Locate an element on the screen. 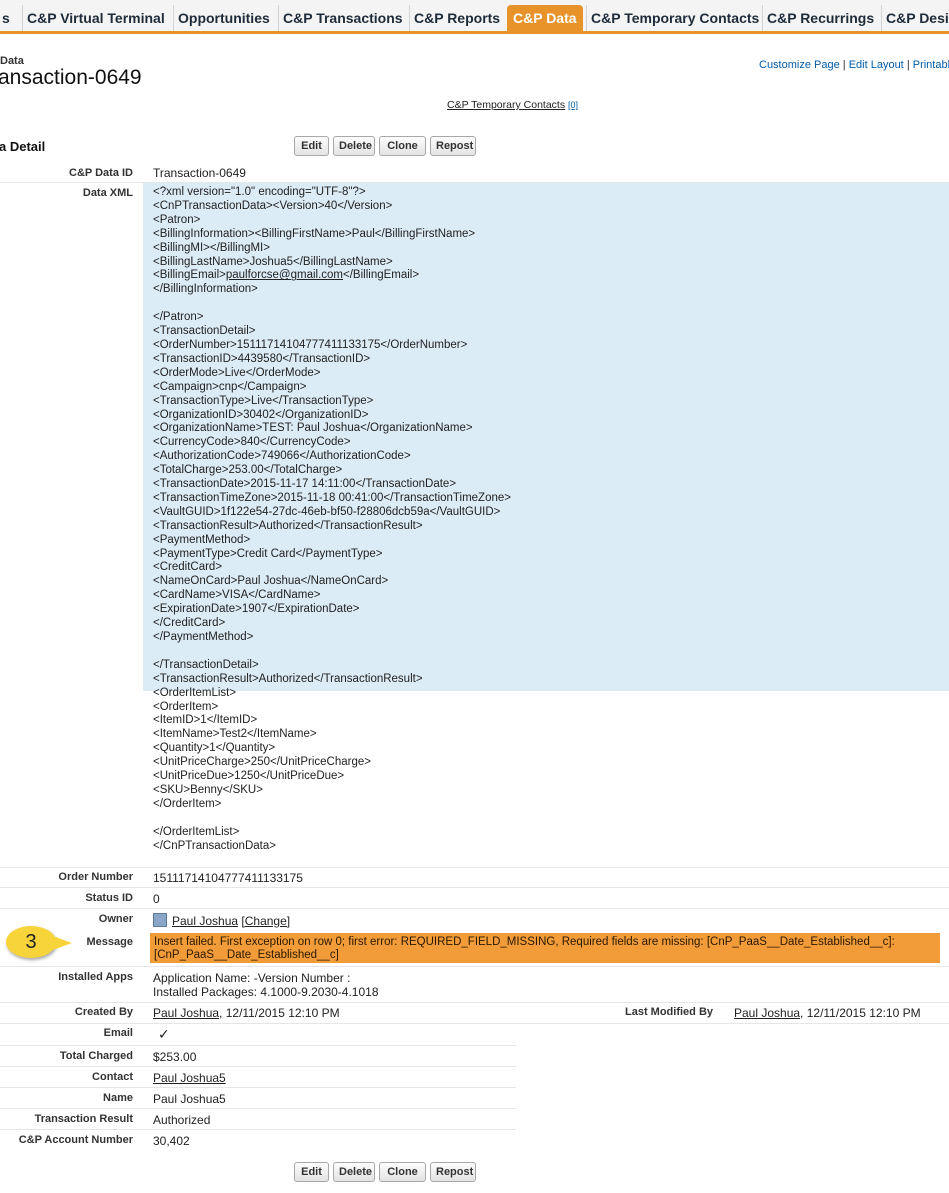 Image resolution: width=949 pixels, height=1193 pixels. created-by-user-link: Paul Joshua is located at coordinates (186, 1013).